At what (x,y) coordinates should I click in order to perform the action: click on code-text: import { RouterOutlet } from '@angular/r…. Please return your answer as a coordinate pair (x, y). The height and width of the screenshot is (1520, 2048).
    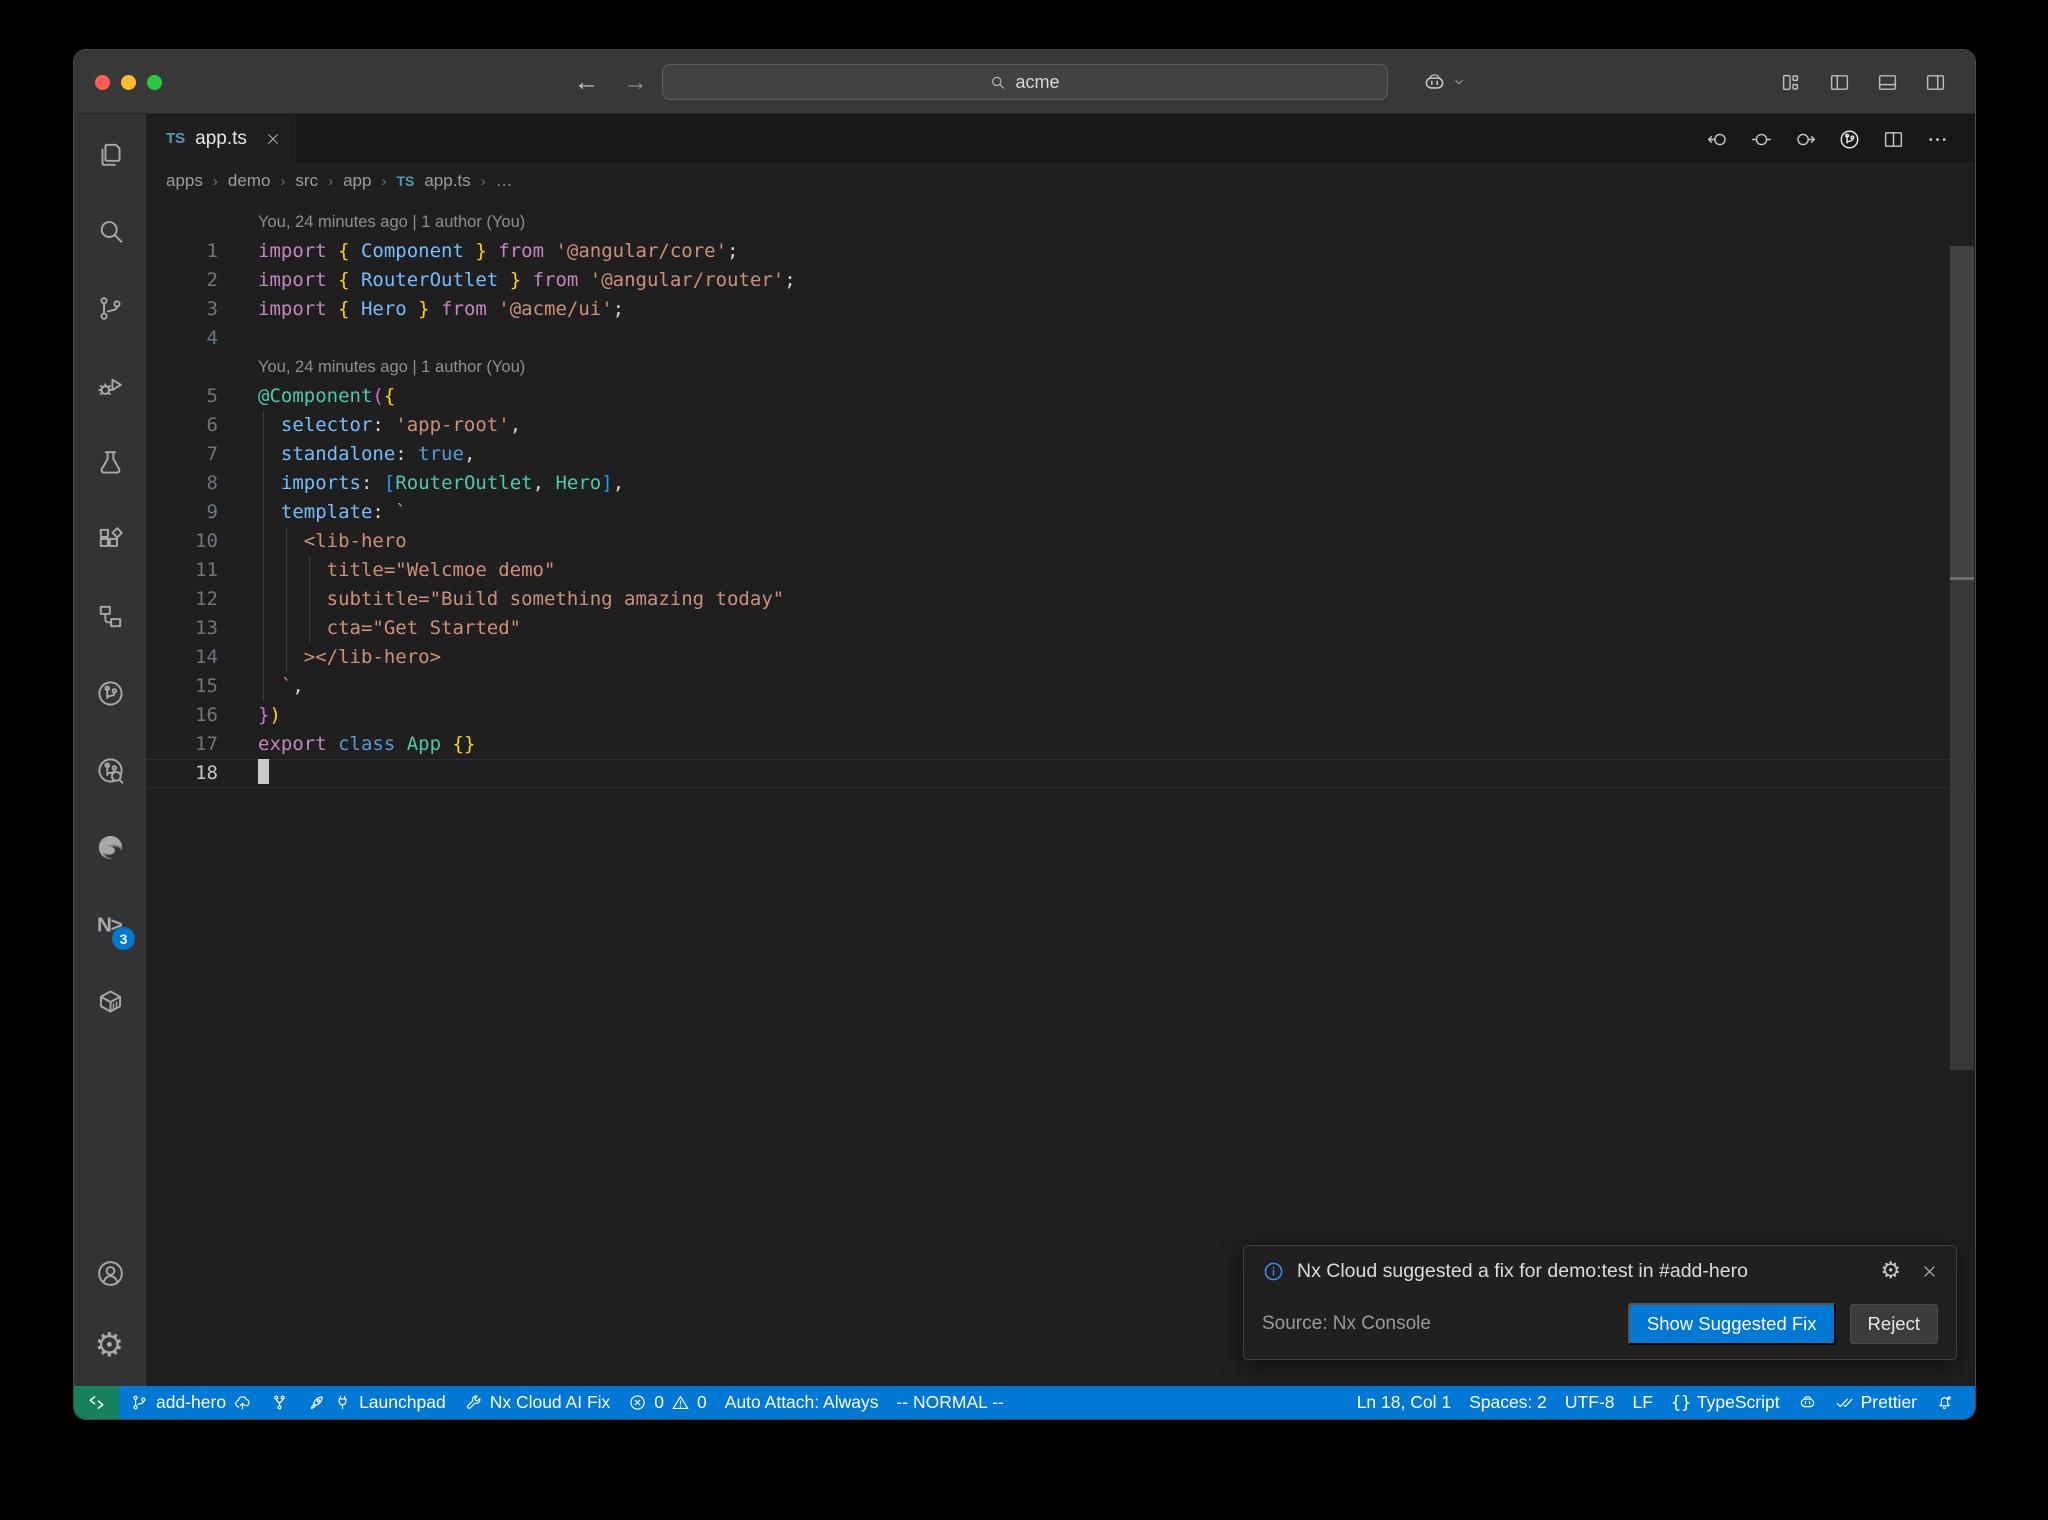
    Looking at the image, I should click on (507, 280).